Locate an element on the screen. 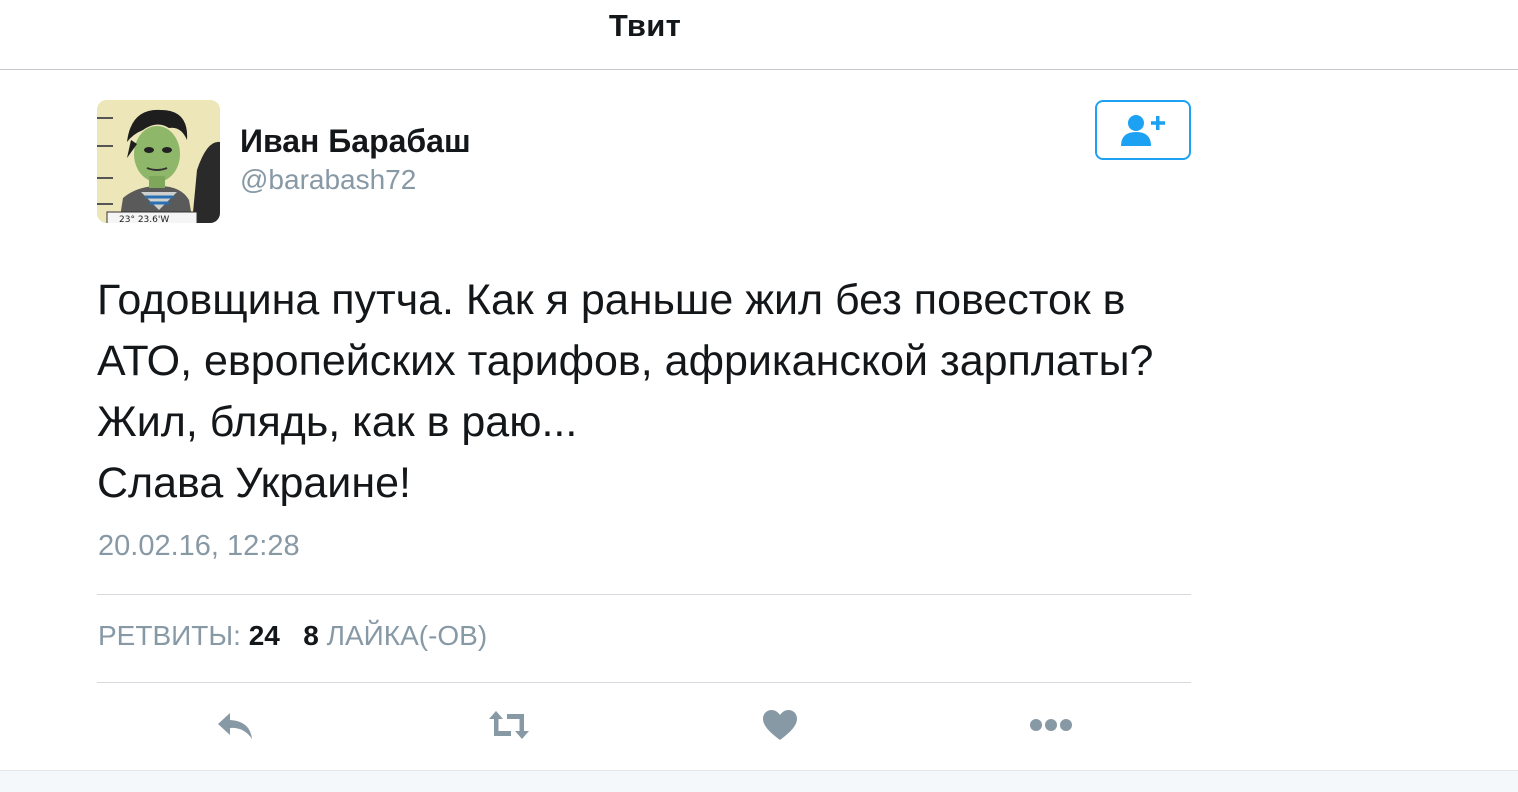 The width and height of the screenshot is (1518, 792). author-handle: @barabash72 is located at coordinates (328, 180).